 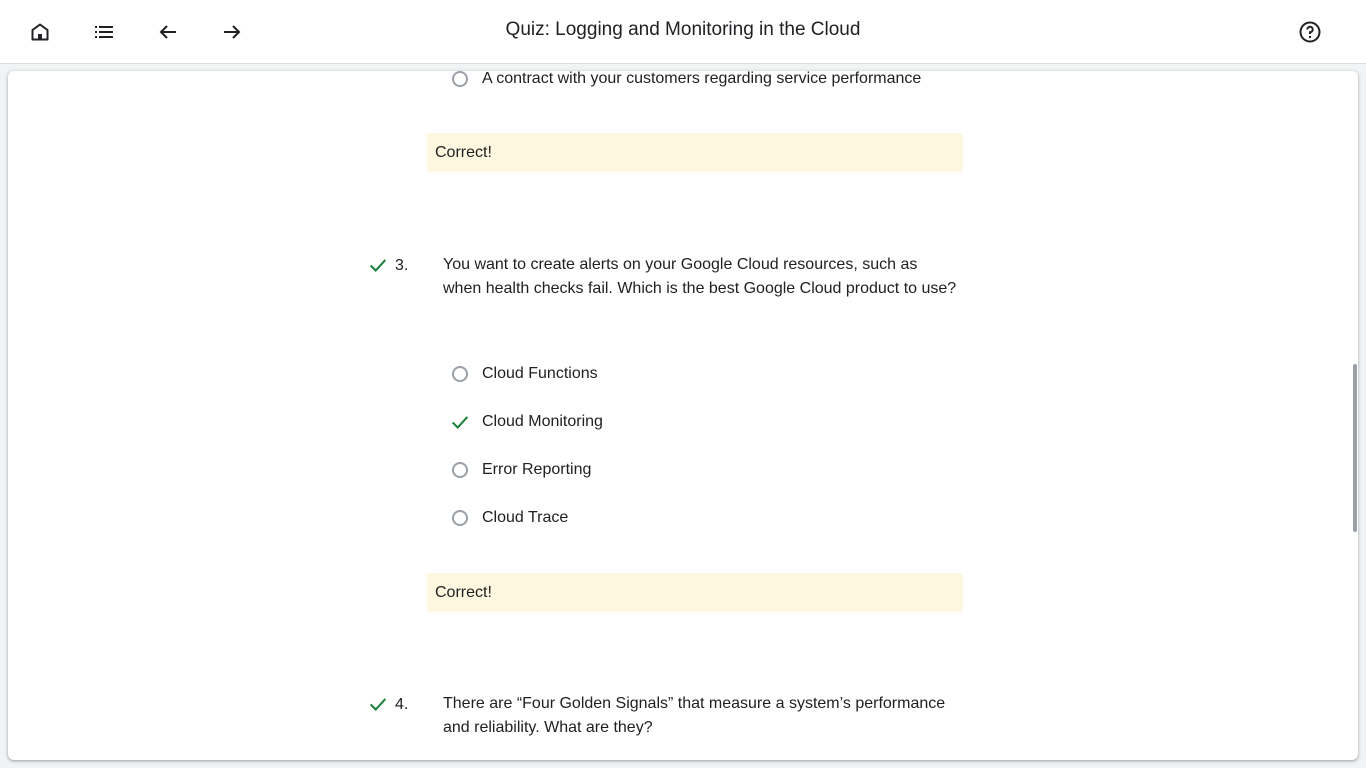 What do you see at coordinates (402, 265) in the screenshot?
I see `question-number: 3.` at bounding box center [402, 265].